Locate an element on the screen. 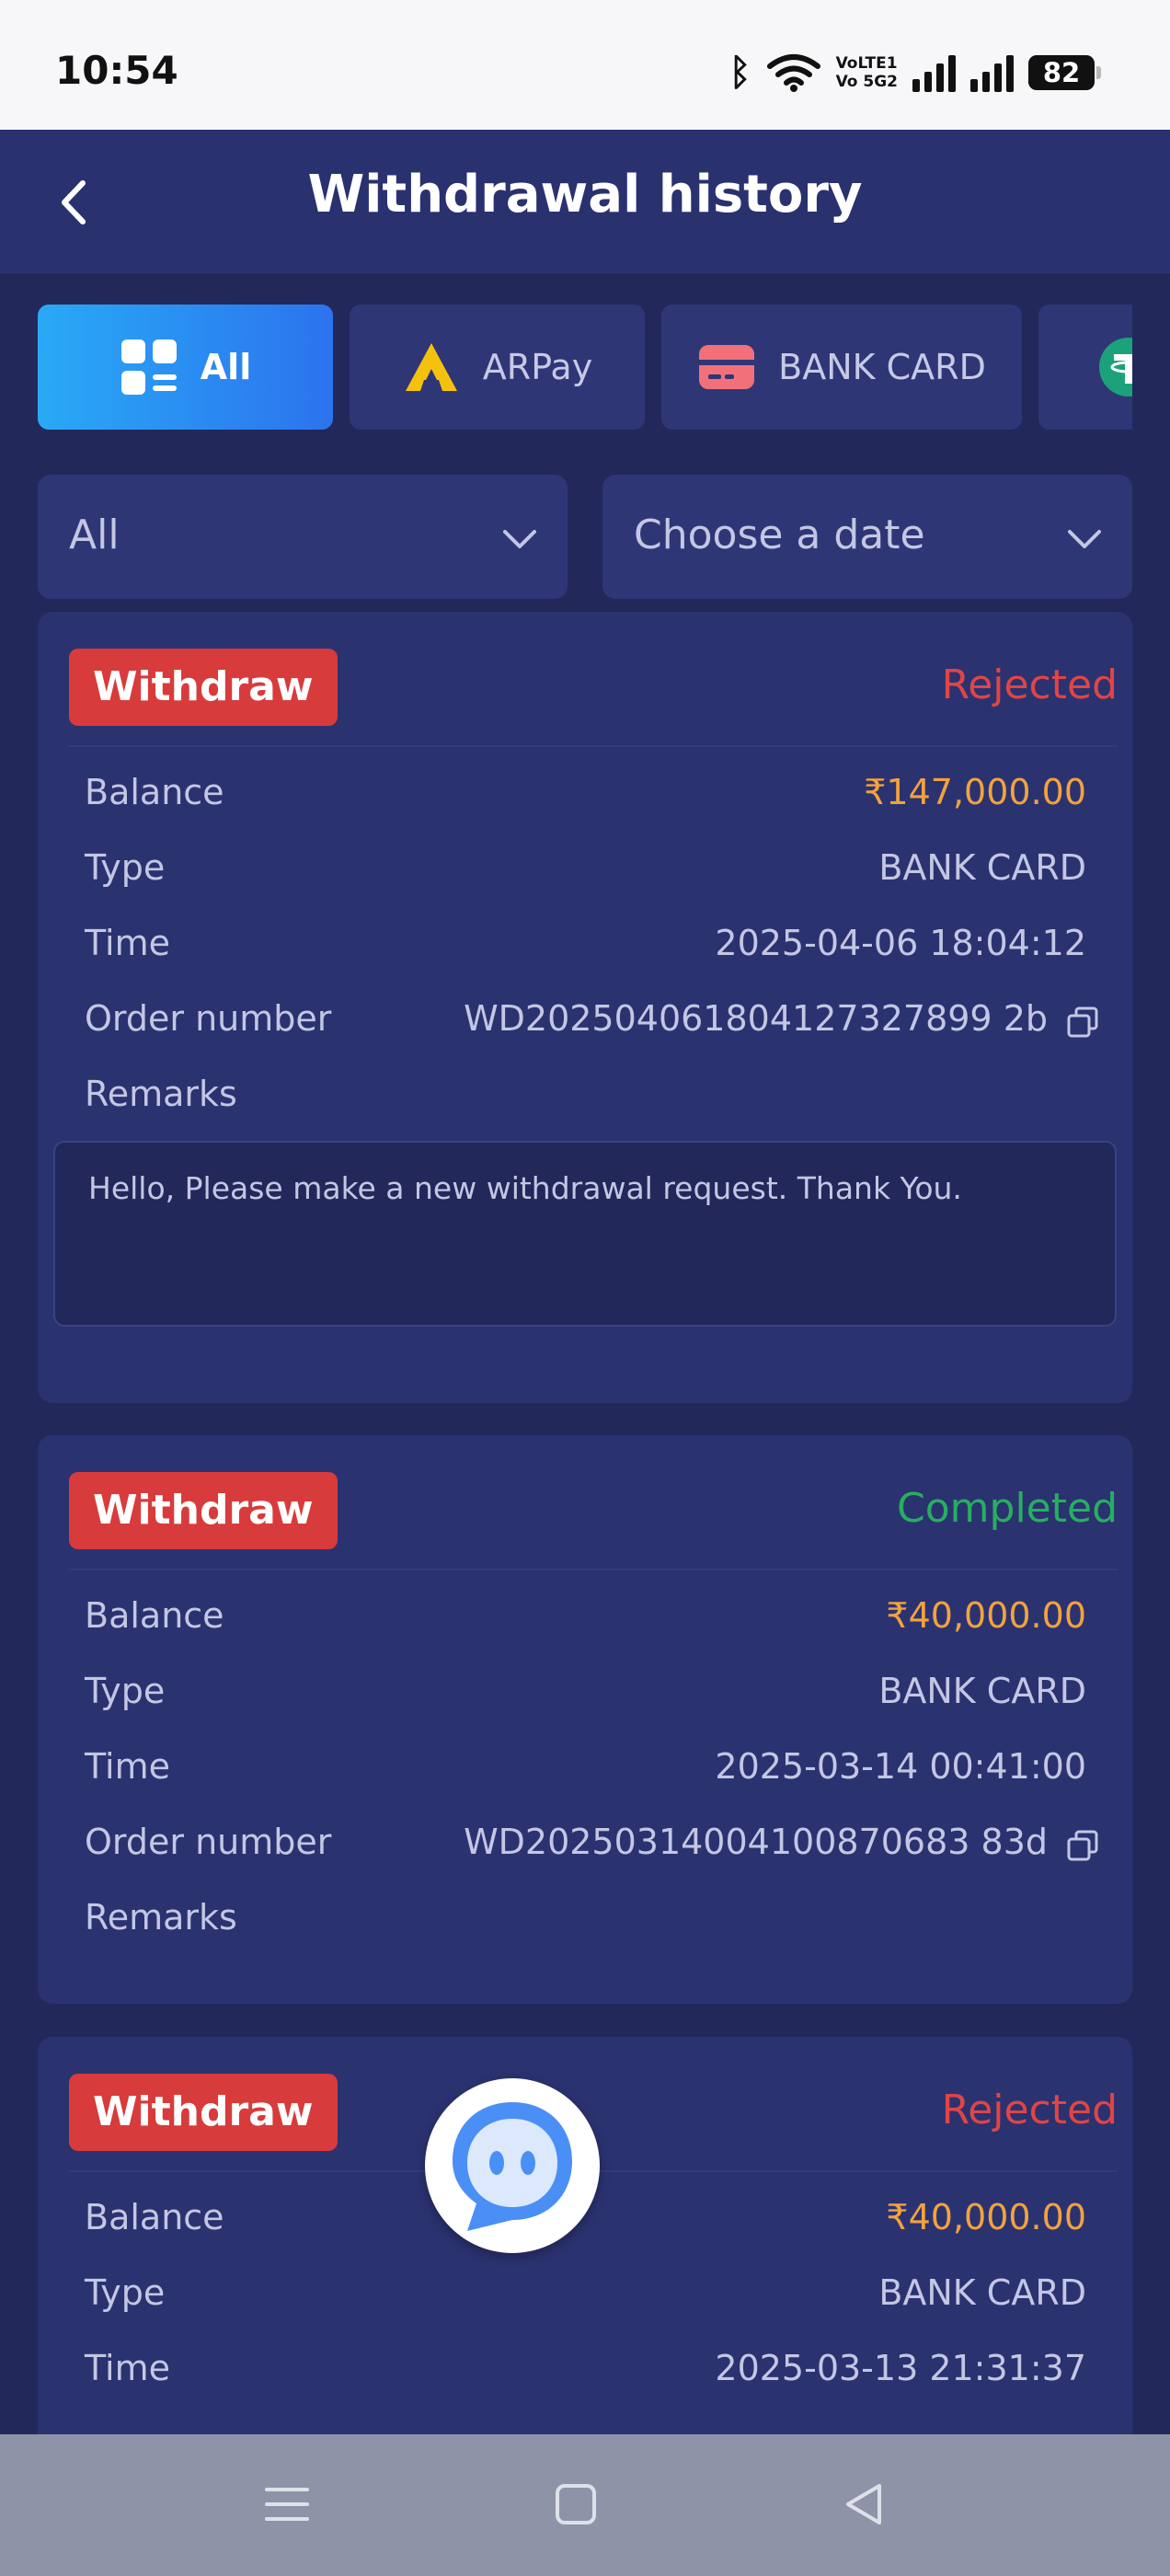 The image size is (1170, 2576). time-value: 2025-03-13 21:31:37 is located at coordinates (900, 2368).